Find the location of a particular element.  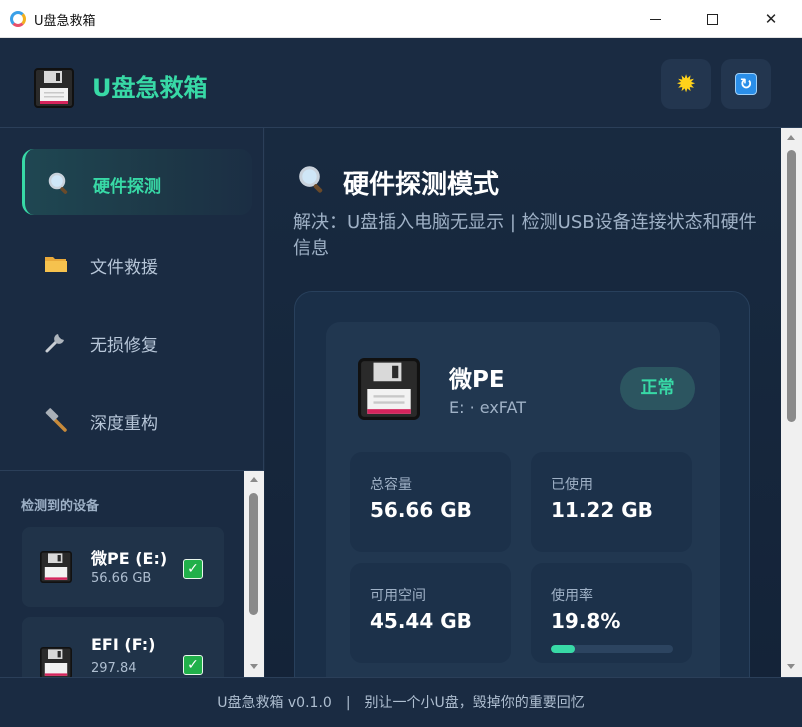

window-title: U盘急救箱 is located at coordinates (65, 21).